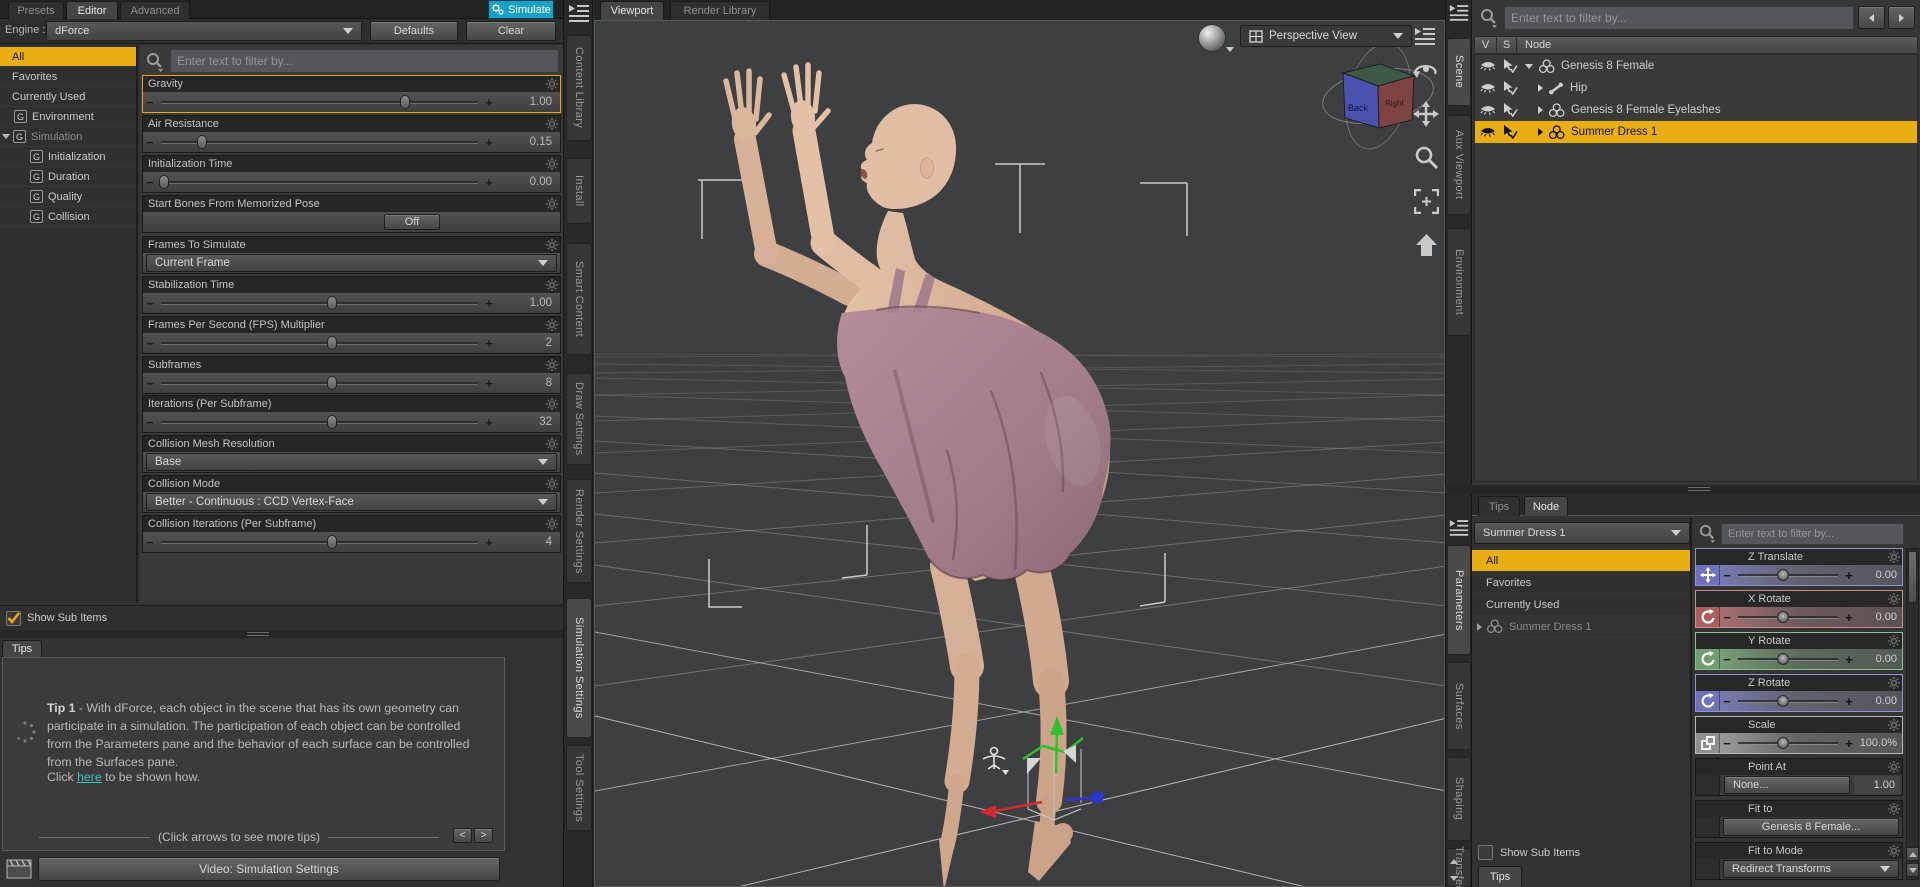  I want to click on tips-tab: Tips, so click(22, 648).